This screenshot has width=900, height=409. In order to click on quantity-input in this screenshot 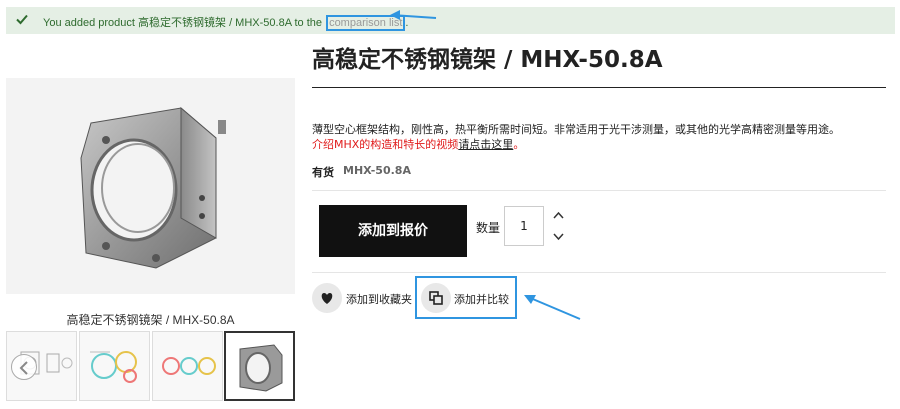, I will do `click(524, 226)`.